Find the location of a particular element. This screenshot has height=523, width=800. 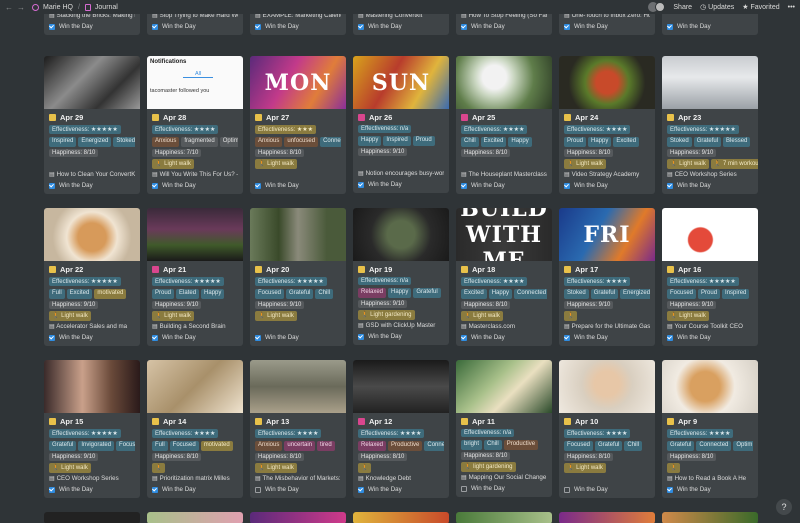

linked-note: ▤ Your Course Toolkit CEO is located at coordinates (710, 327).